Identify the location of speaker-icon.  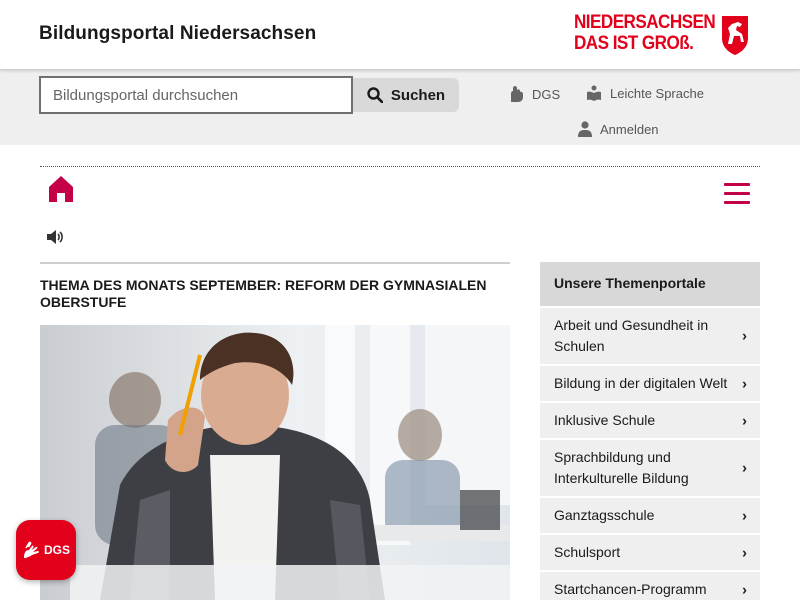
(55, 239).